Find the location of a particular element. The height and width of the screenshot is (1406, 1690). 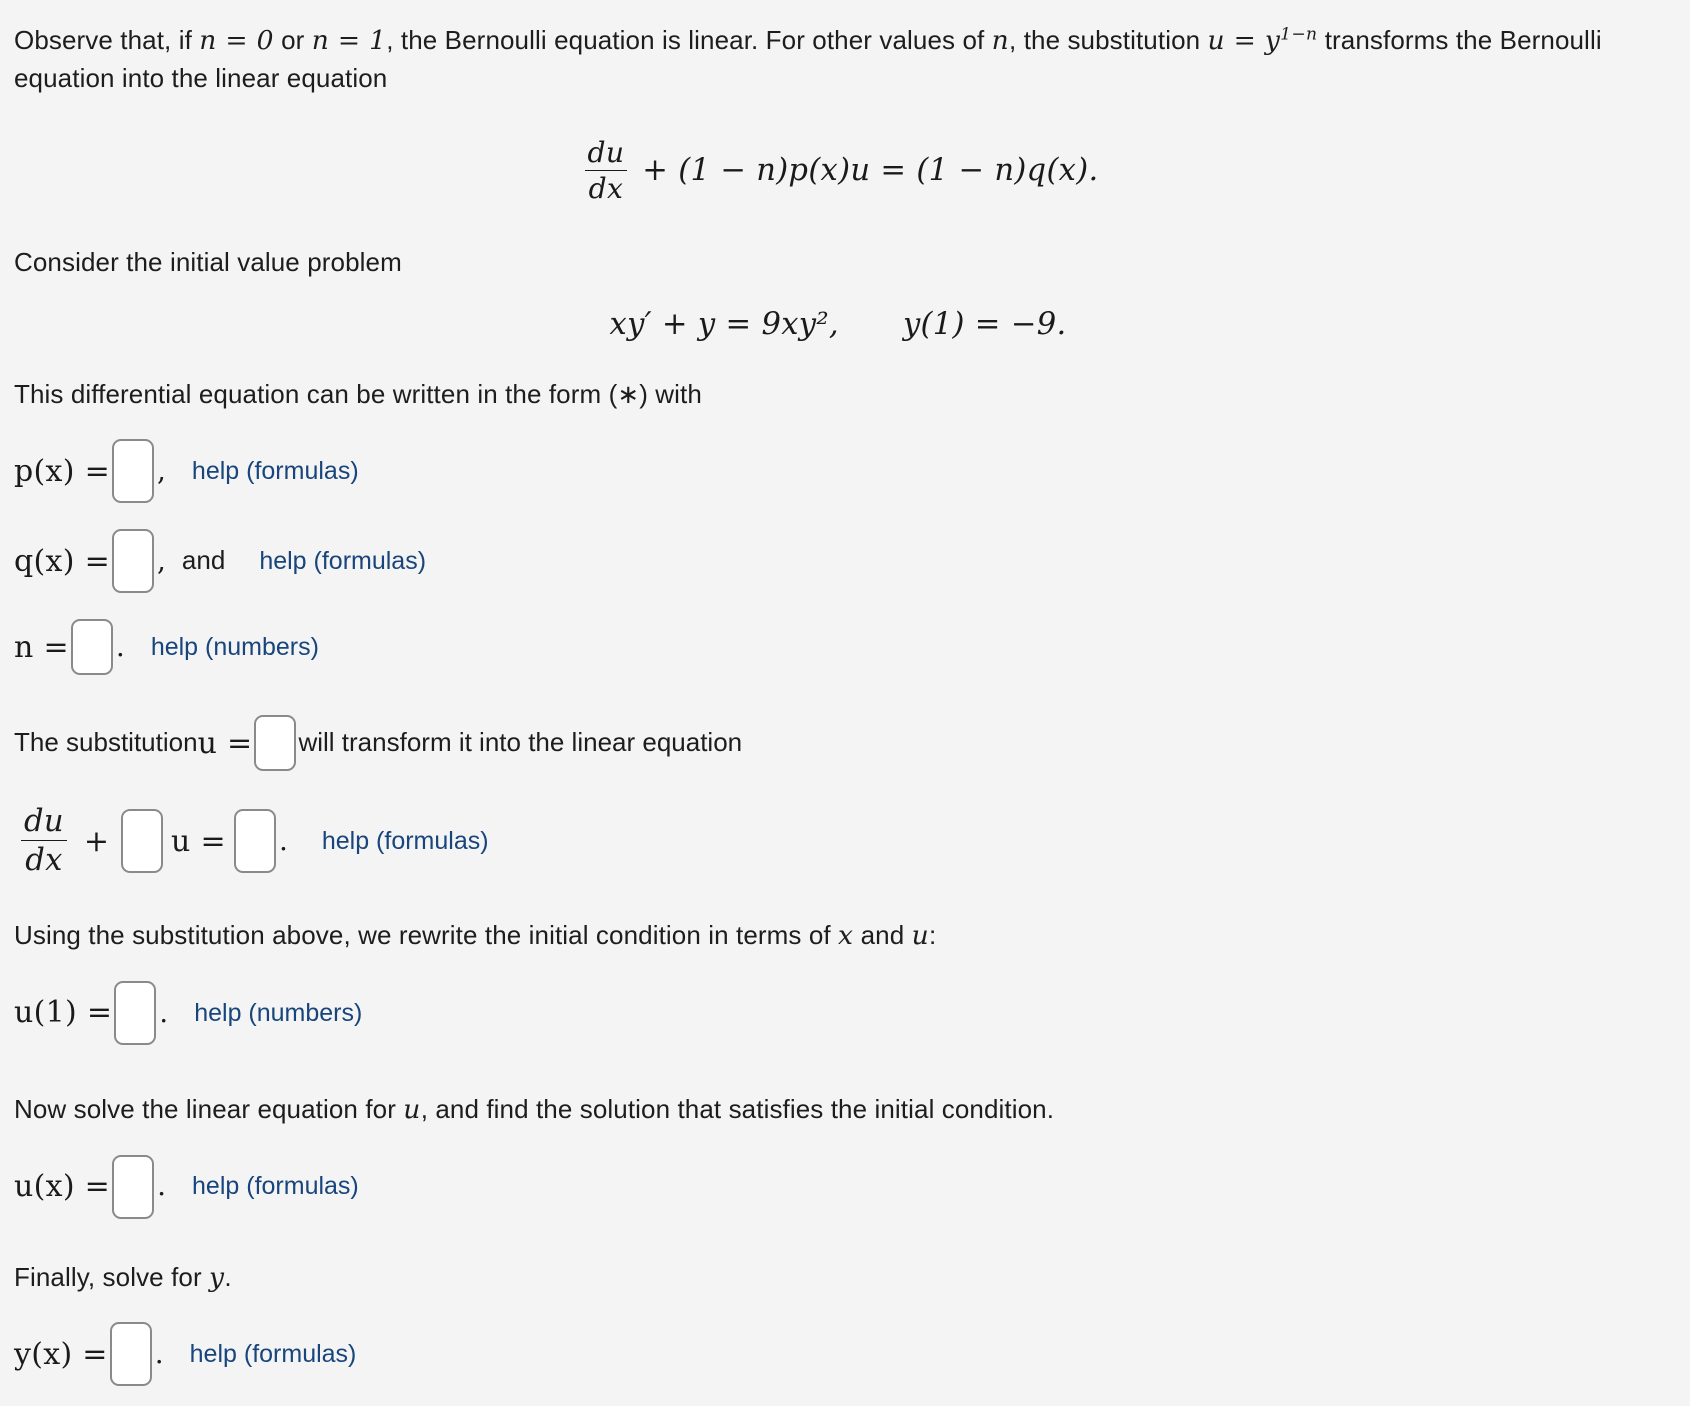

plus-sign: + is located at coordinates (96, 841).